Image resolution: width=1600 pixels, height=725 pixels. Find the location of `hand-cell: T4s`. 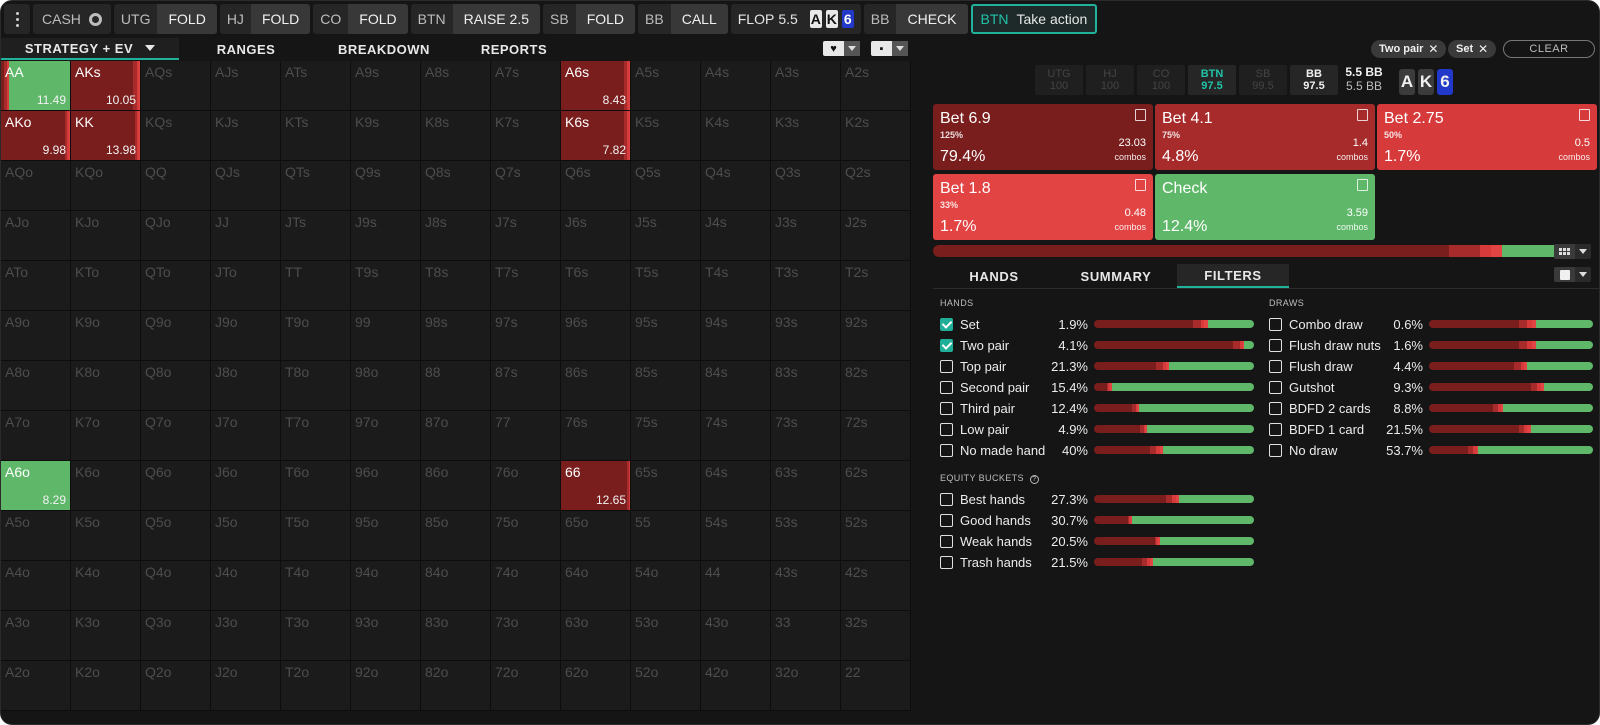

hand-cell: T4s is located at coordinates (736, 286).